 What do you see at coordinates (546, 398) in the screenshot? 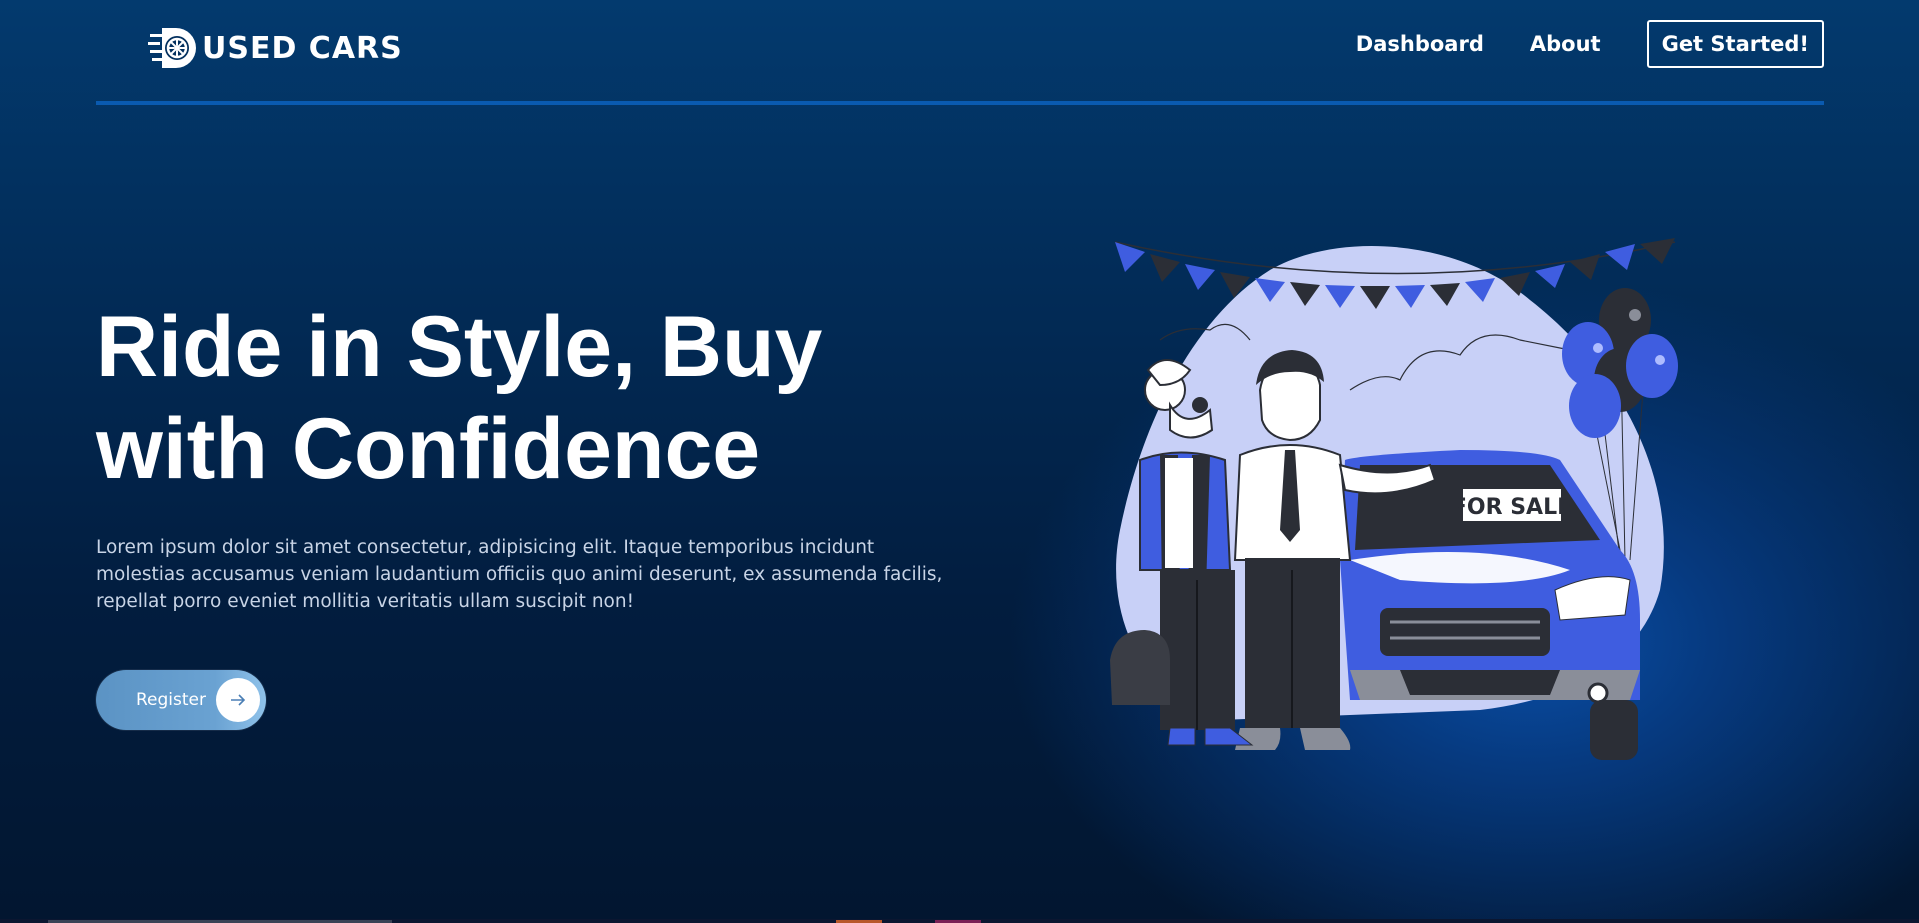
I see `hero-title: Ride in Style, Buy with Confidence` at bounding box center [546, 398].